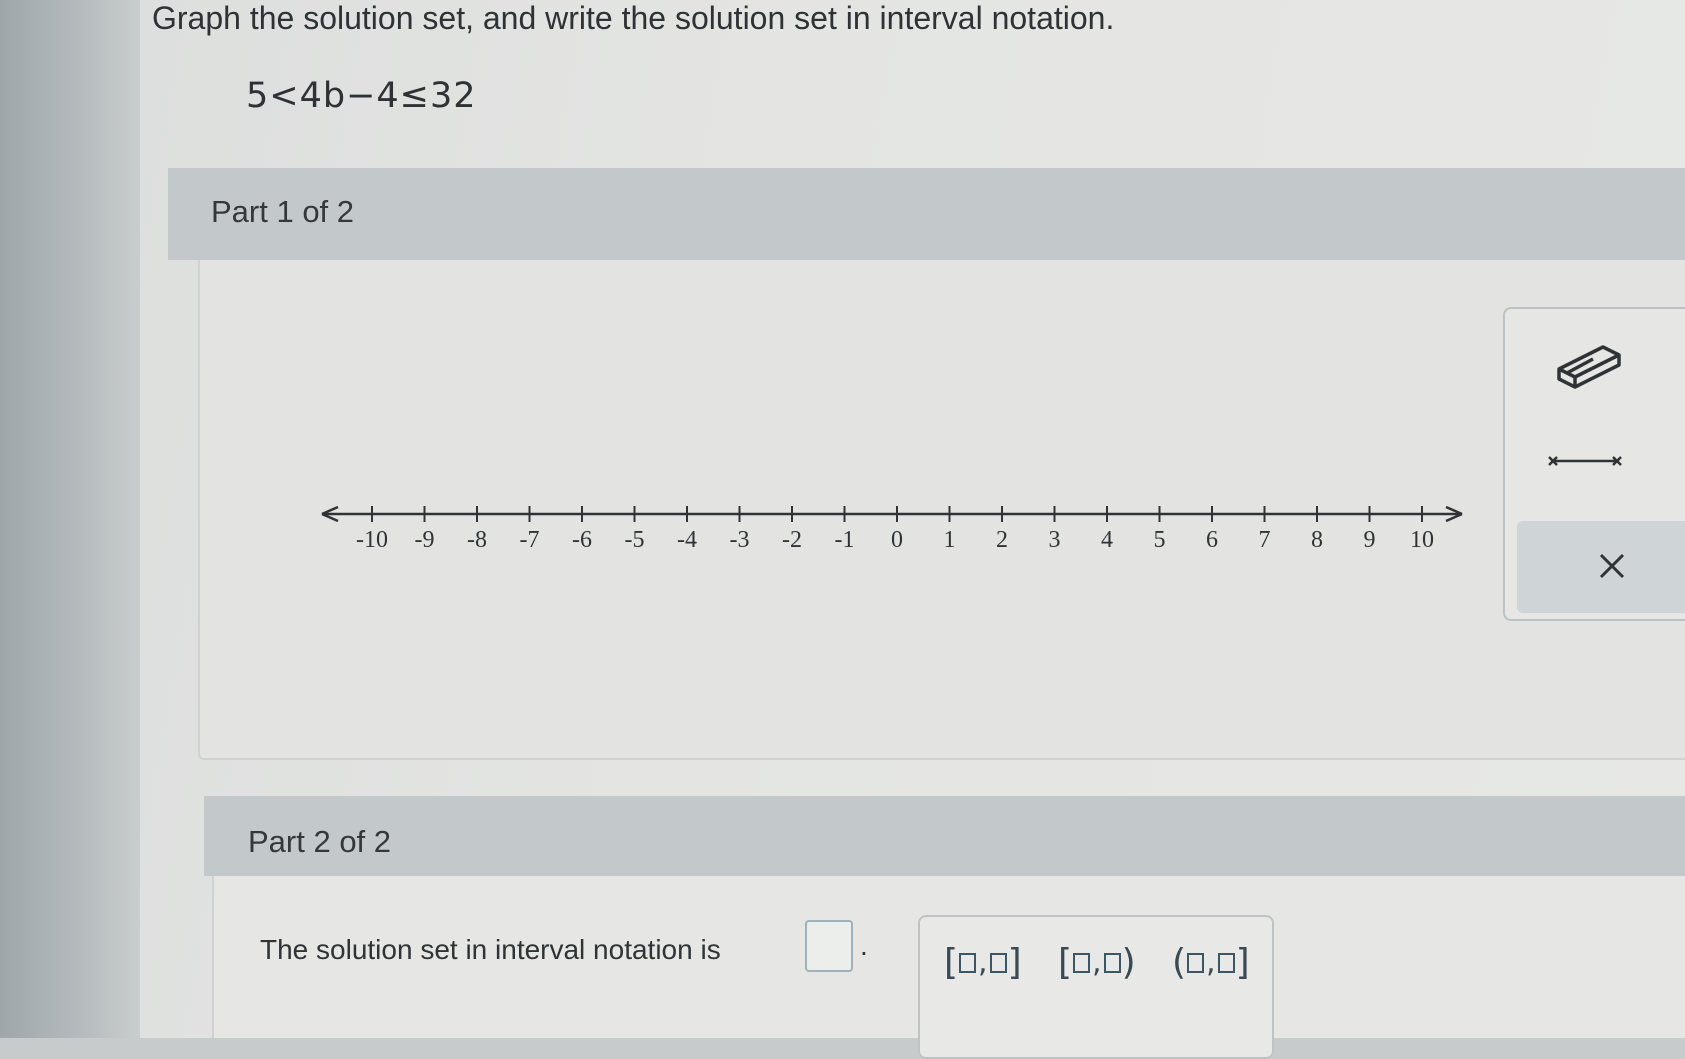 This screenshot has height=1059, width=1685. I want to click on tick-label: -4, so click(687, 540).